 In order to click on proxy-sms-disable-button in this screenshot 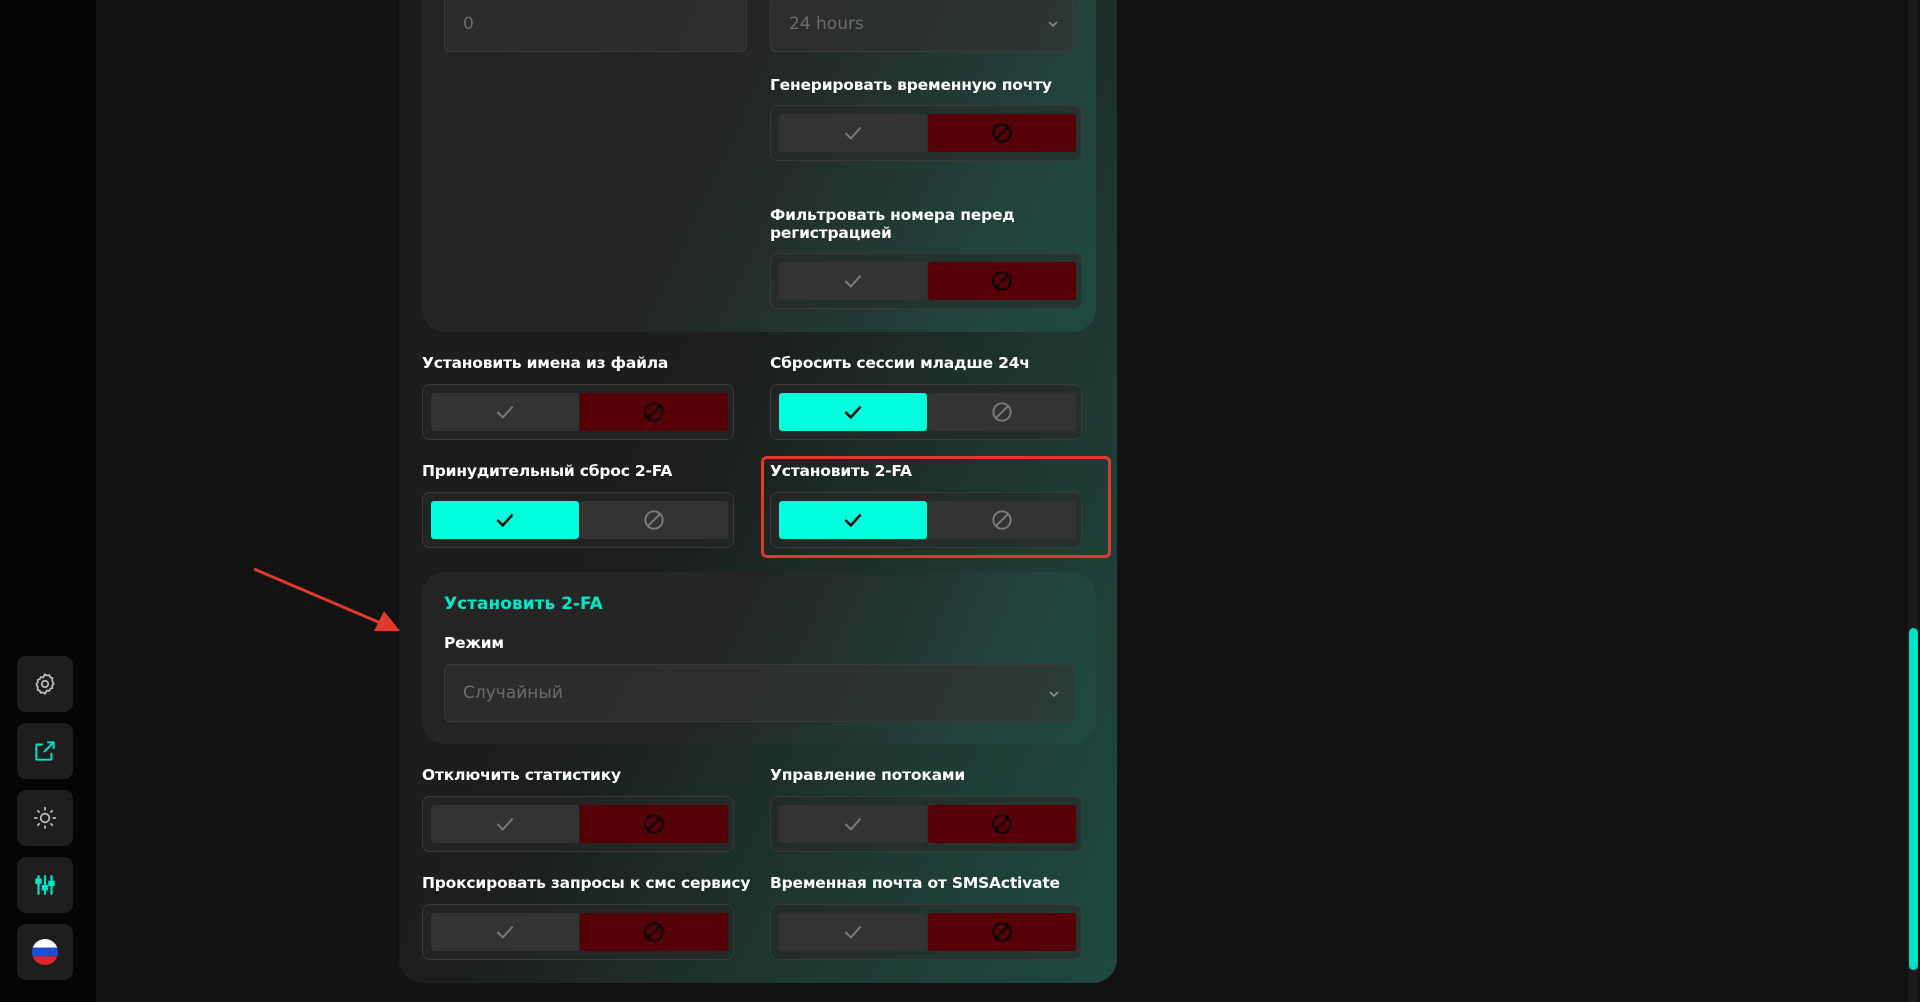, I will do `click(654, 932)`.